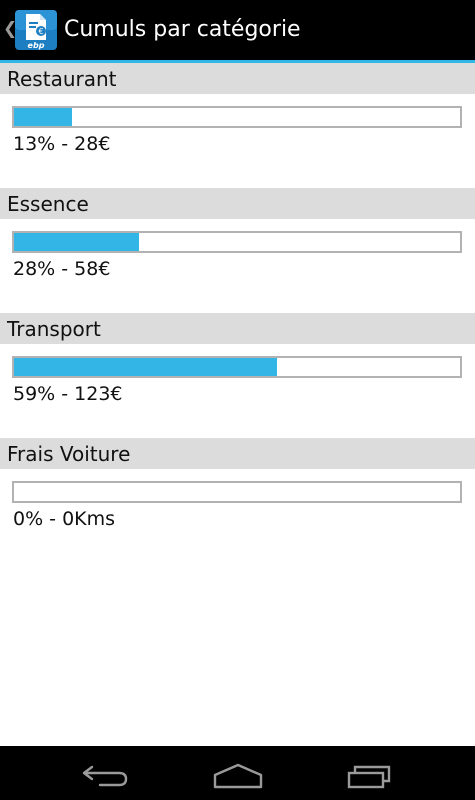  What do you see at coordinates (62, 269) in the screenshot?
I see `category-summary: 28% - 58€` at bounding box center [62, 269].